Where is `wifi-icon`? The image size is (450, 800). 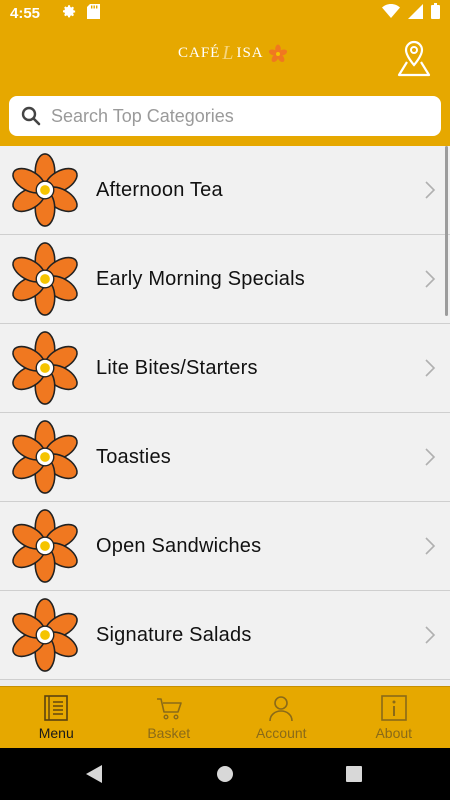 wifi-icon is located at coordinates (391, 13).